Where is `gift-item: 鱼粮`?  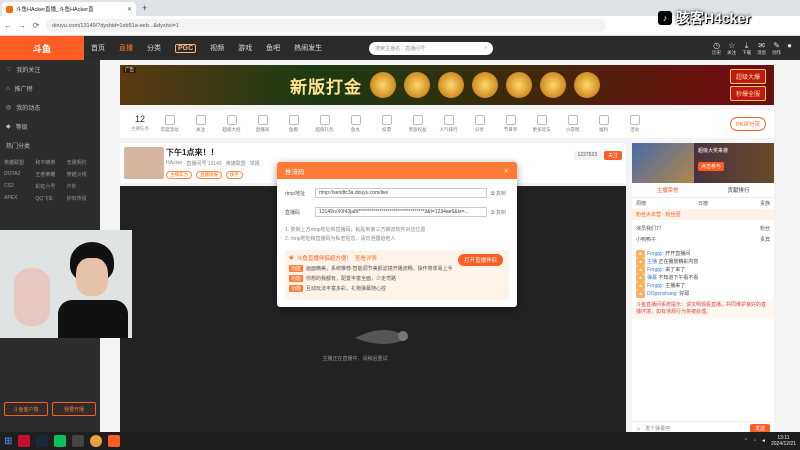
gift-item: 鱼粮 is located at coordinates (293, 124).